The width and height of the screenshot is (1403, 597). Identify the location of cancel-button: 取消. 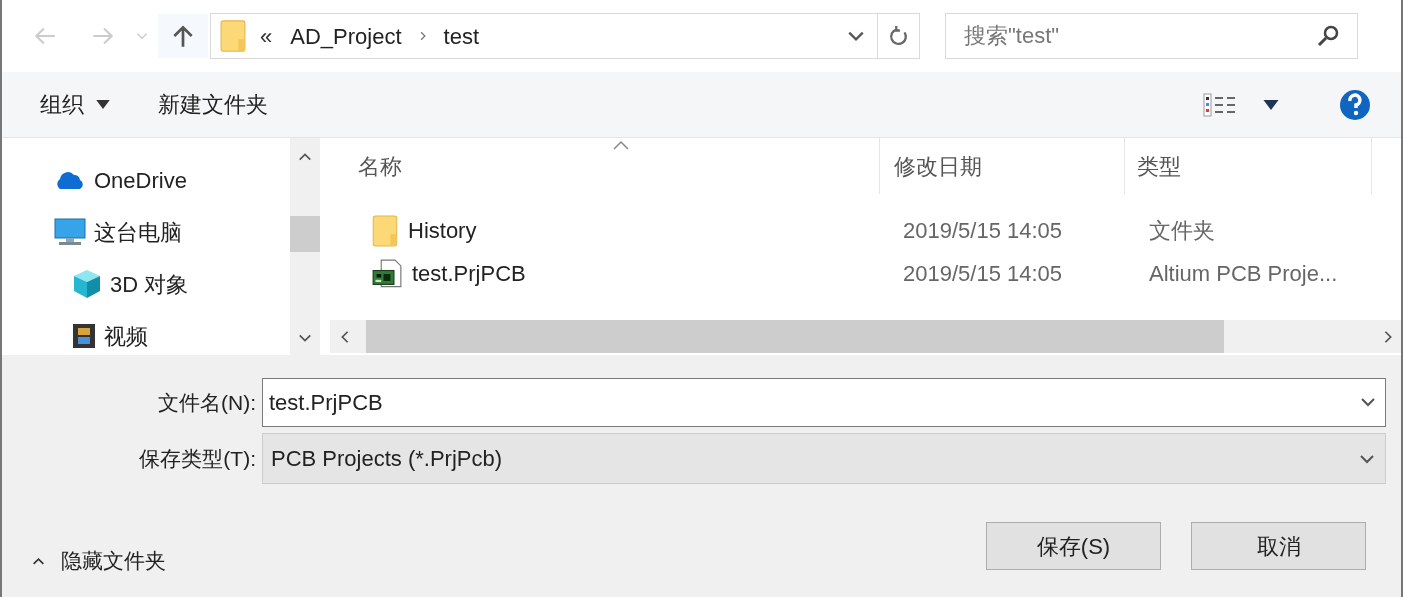
(1278, 546).